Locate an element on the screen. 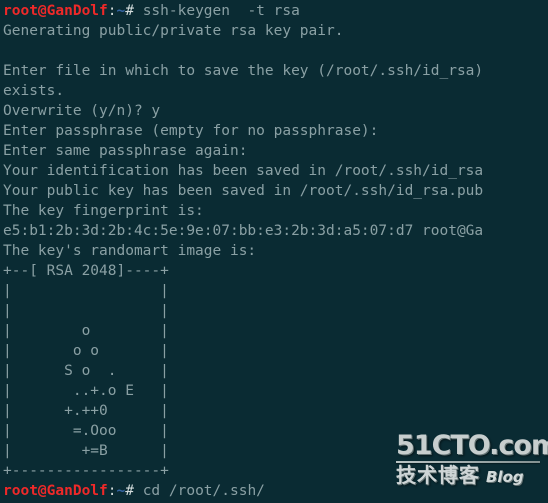 The height and width of the screenshot is (503, 548). terminal-output-line: | o | is located at coordinates (86, 331).